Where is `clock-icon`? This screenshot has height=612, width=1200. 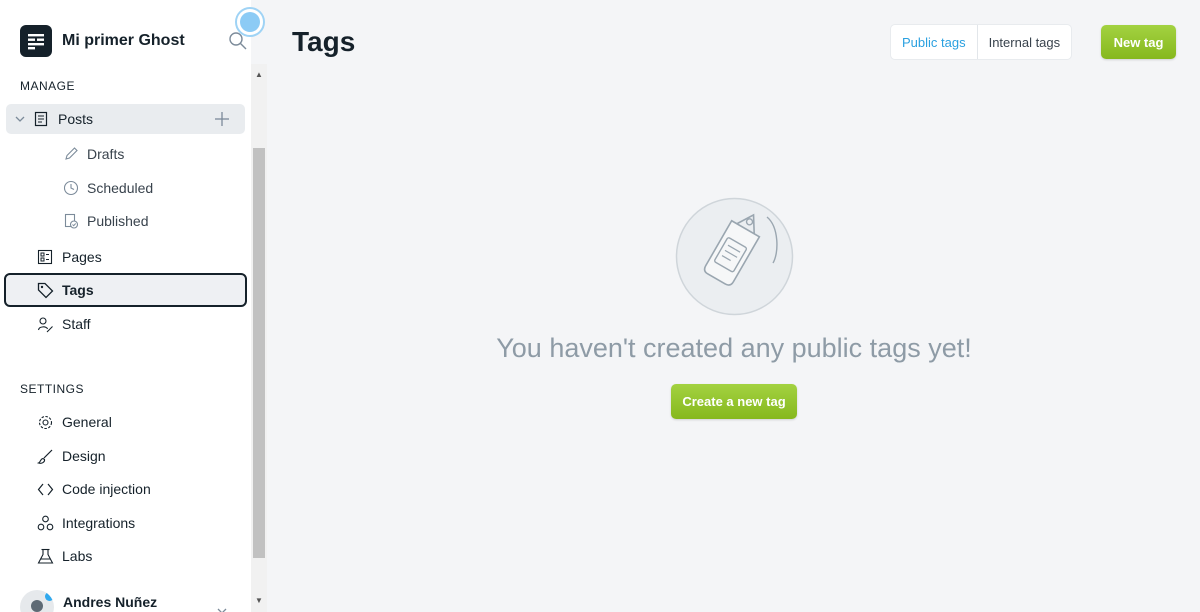 clock-icon is located at coordinates (71, 188).